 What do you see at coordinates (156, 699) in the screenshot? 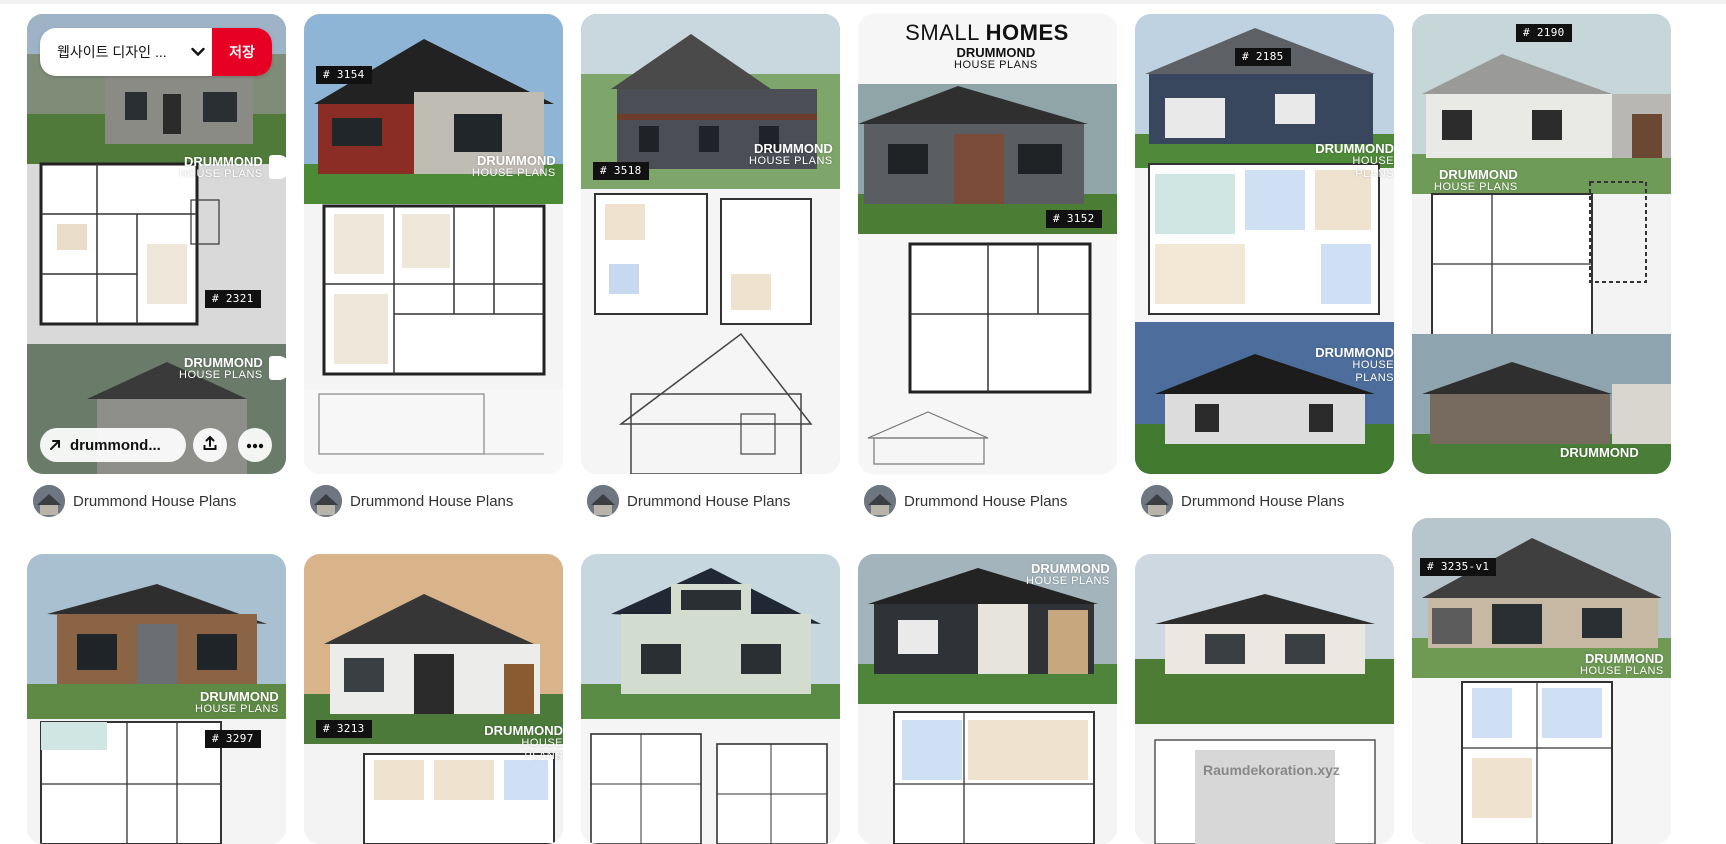
I see `pin-card: # 3297 DRUMMOND HOUSE PLANS` at bounding box center [156, 699].